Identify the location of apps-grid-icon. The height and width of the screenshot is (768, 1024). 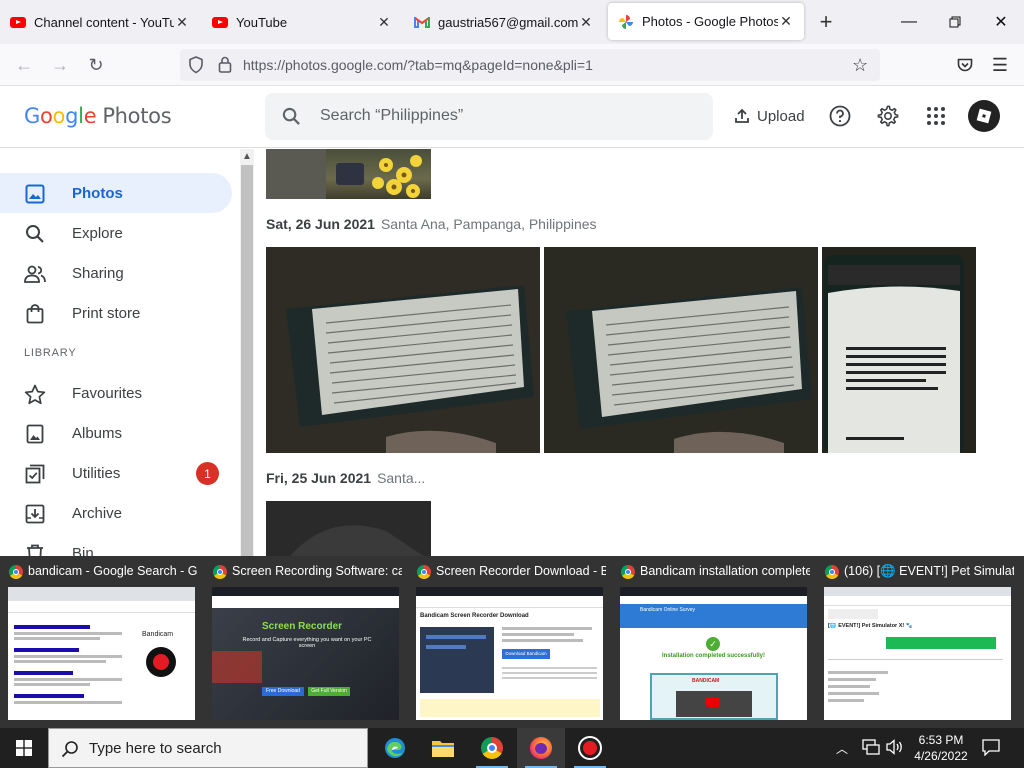
(936, 116).